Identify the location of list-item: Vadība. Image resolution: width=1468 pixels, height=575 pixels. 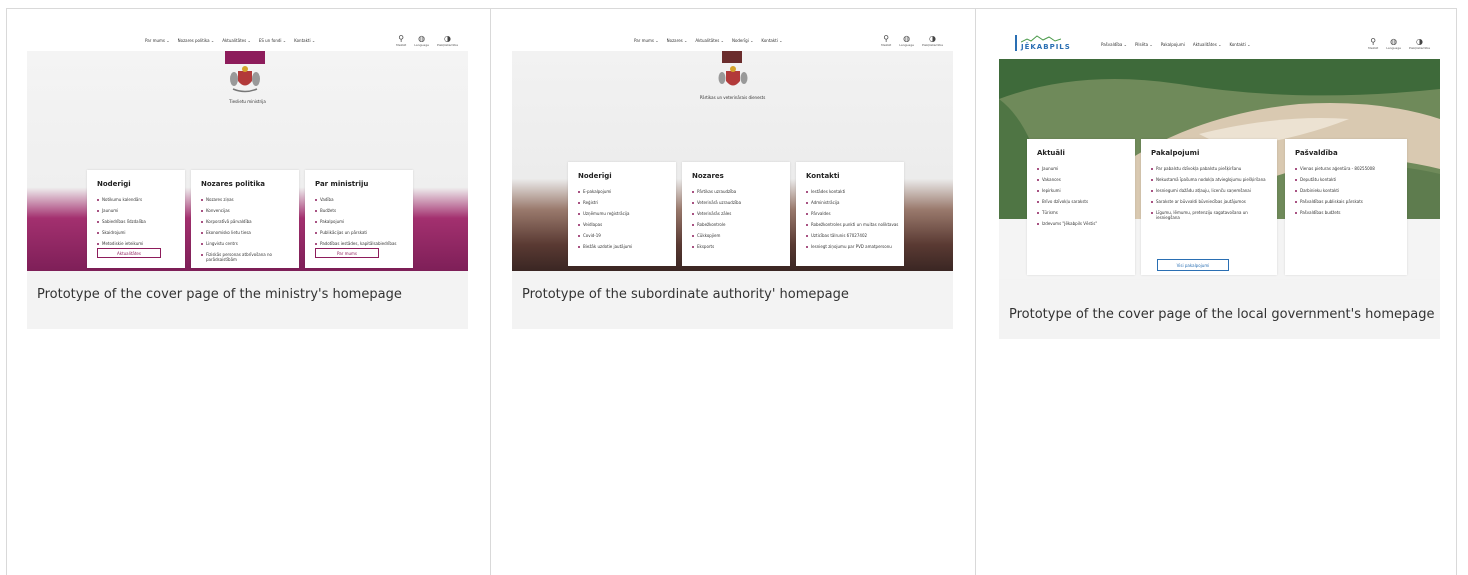
(362, 199).